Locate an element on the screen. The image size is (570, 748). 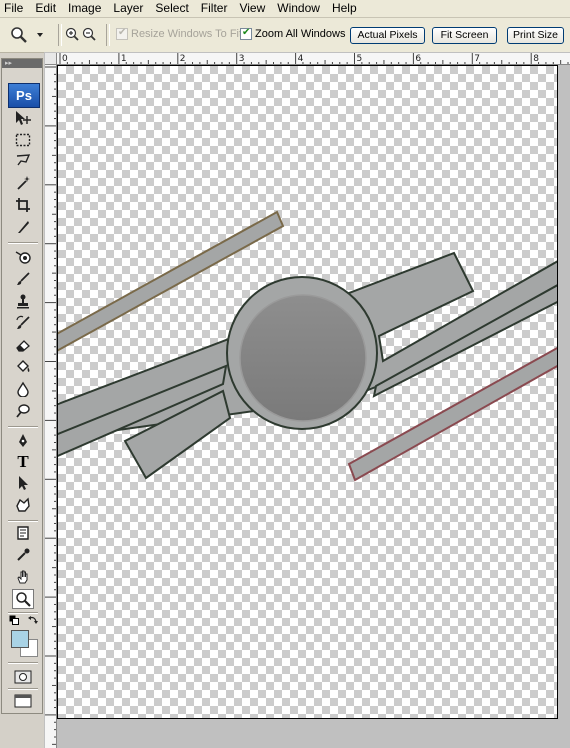
tool-preset-picker is located at coordinates (30, 35).